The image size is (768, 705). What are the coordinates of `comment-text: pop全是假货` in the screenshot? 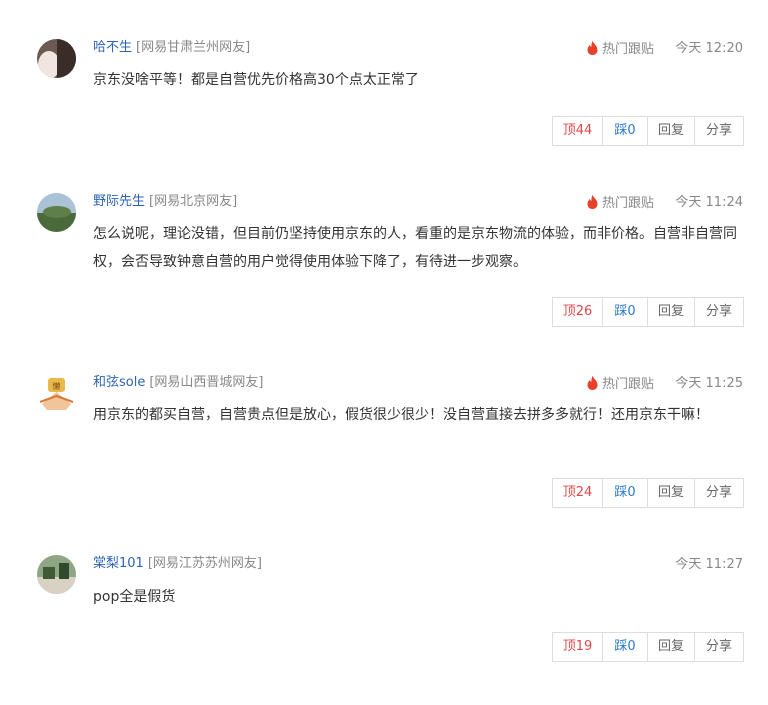 It's located at (134, 597).